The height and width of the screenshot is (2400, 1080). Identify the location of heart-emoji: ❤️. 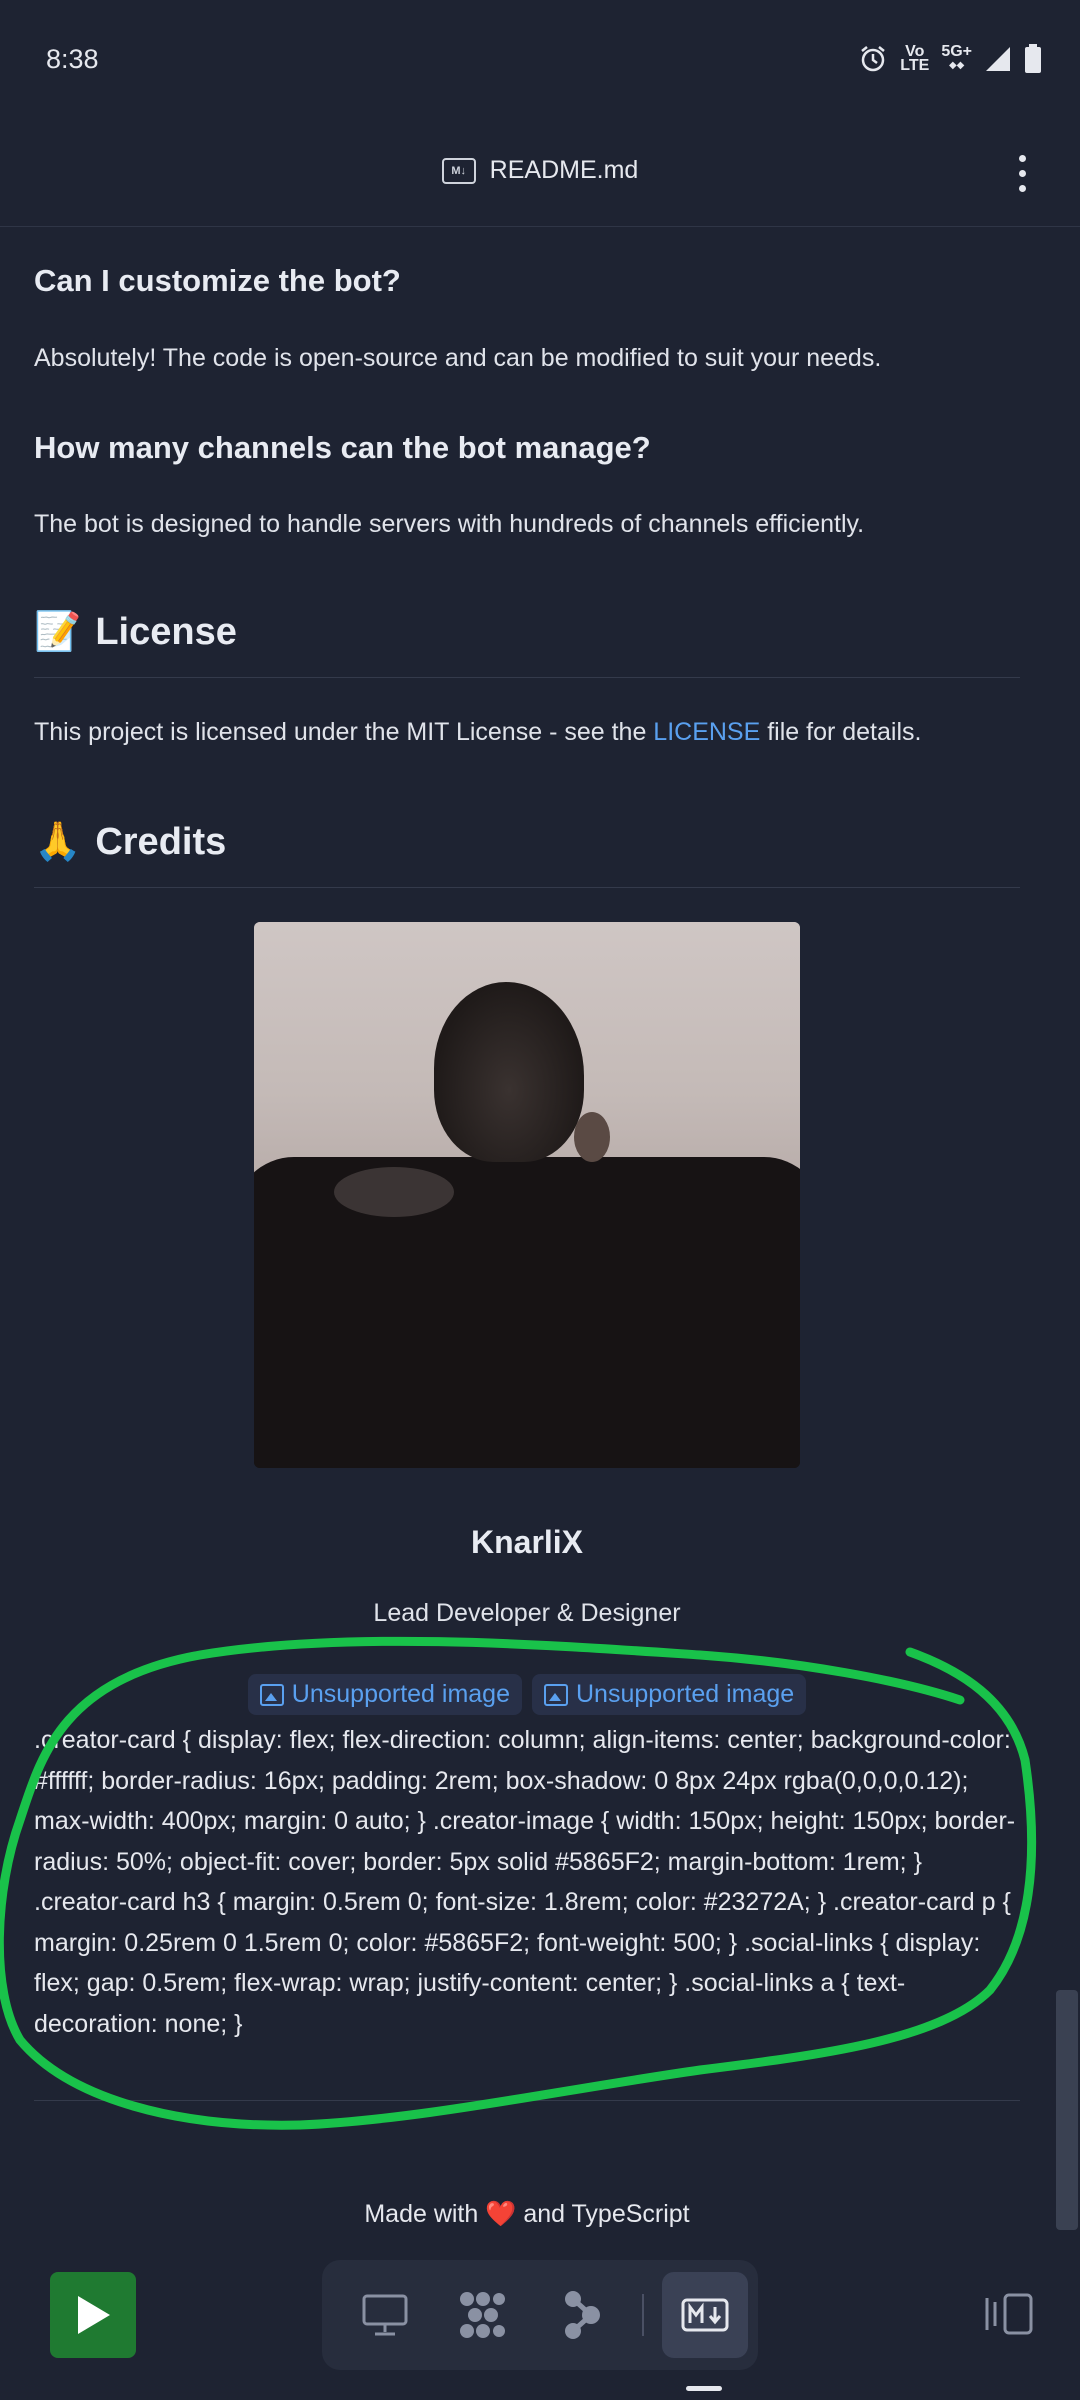
(501, 2214).